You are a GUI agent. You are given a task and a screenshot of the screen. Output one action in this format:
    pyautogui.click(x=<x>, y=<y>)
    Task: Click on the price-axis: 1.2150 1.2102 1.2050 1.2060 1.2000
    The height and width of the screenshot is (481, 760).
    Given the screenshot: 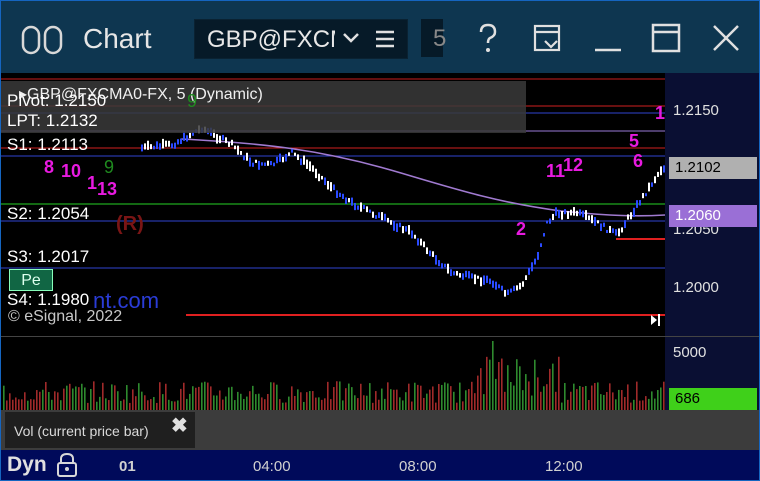 What is the action you would take?
    pyautogui.click(x=712, y=204)
    